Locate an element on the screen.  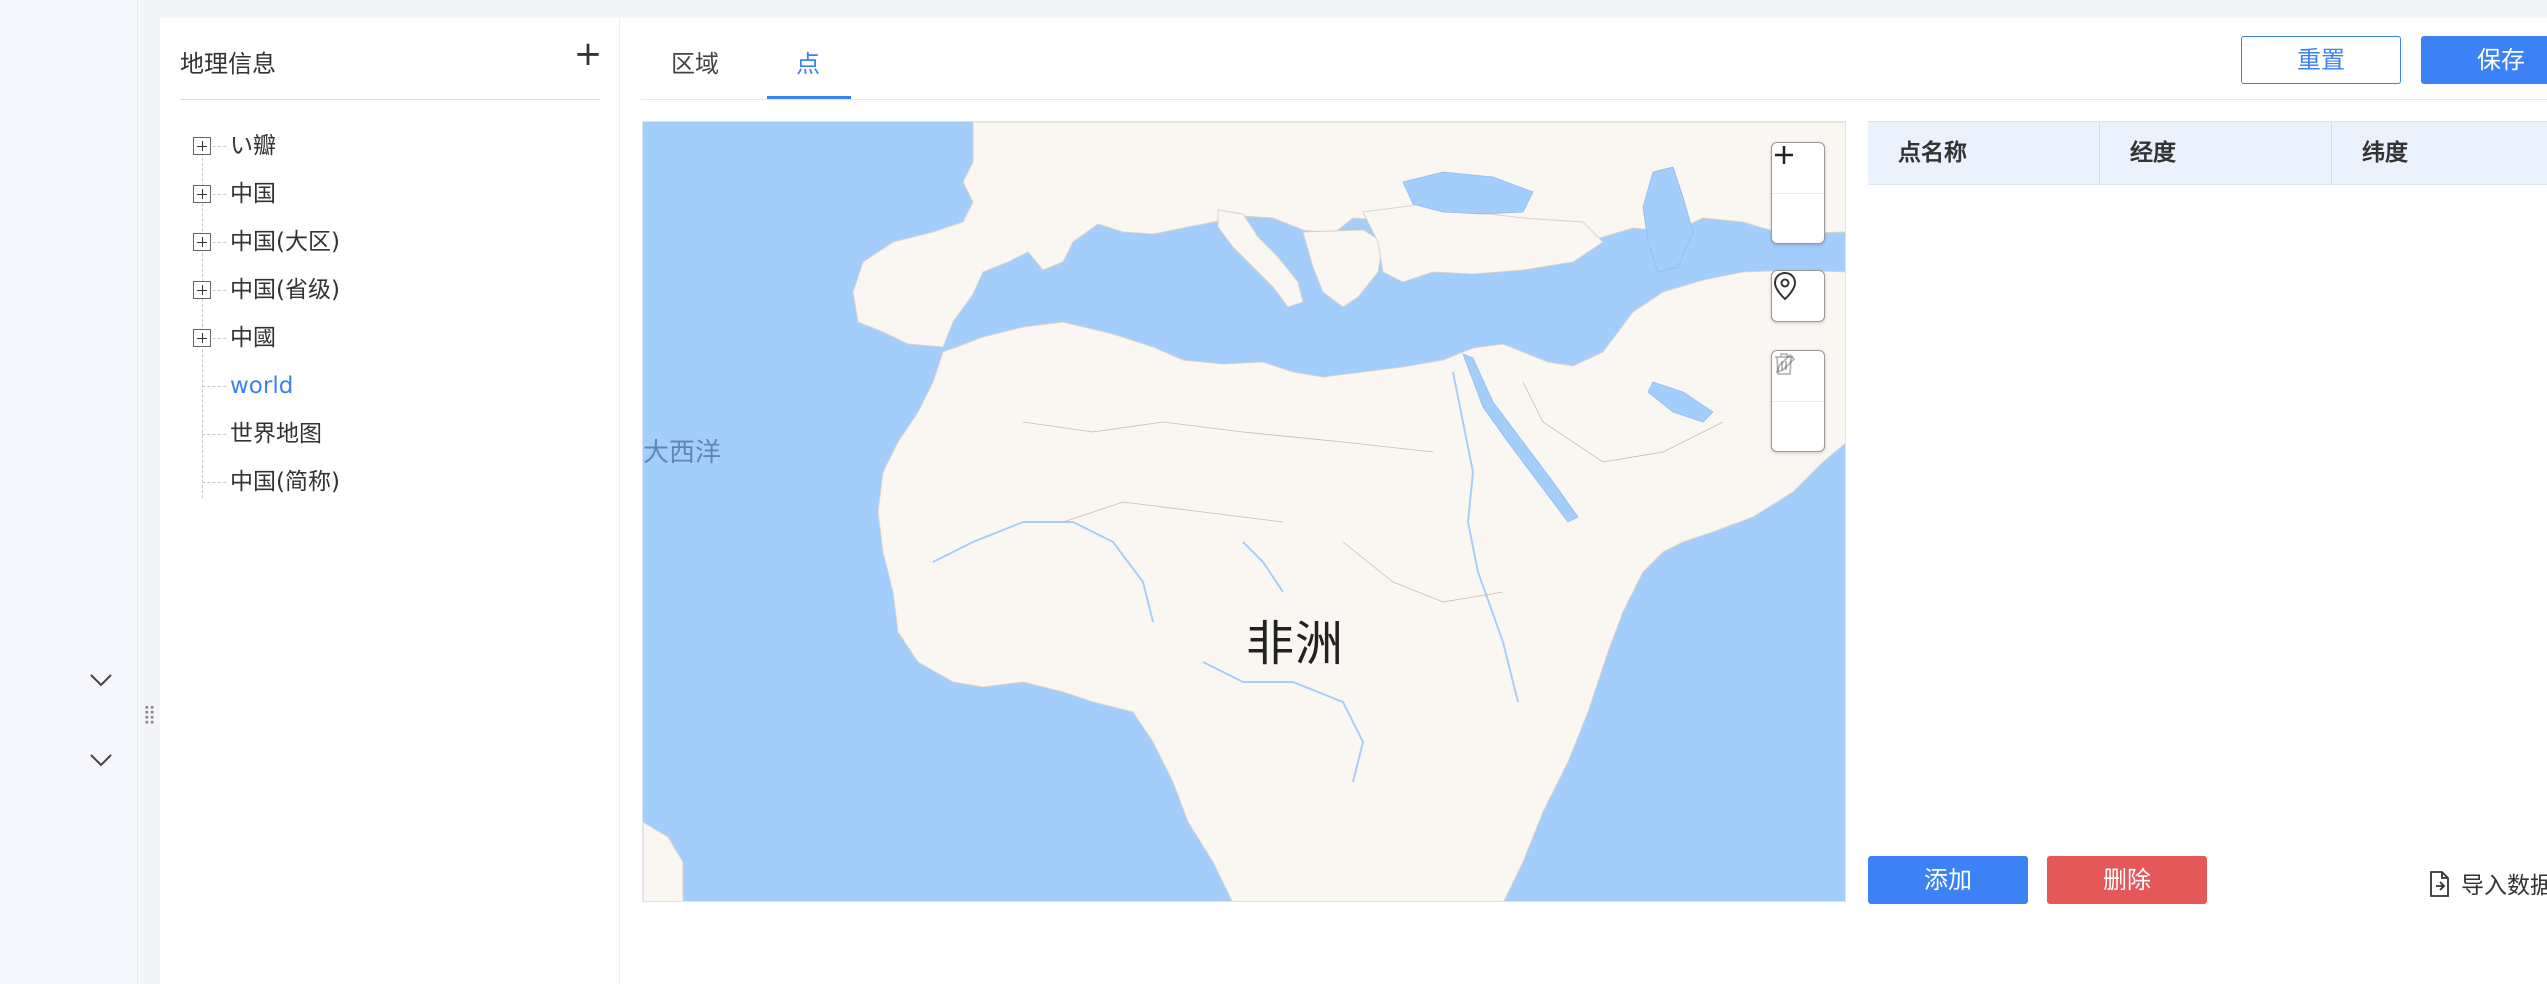
tree-node-selected: world is located at coordinates (390, 386).